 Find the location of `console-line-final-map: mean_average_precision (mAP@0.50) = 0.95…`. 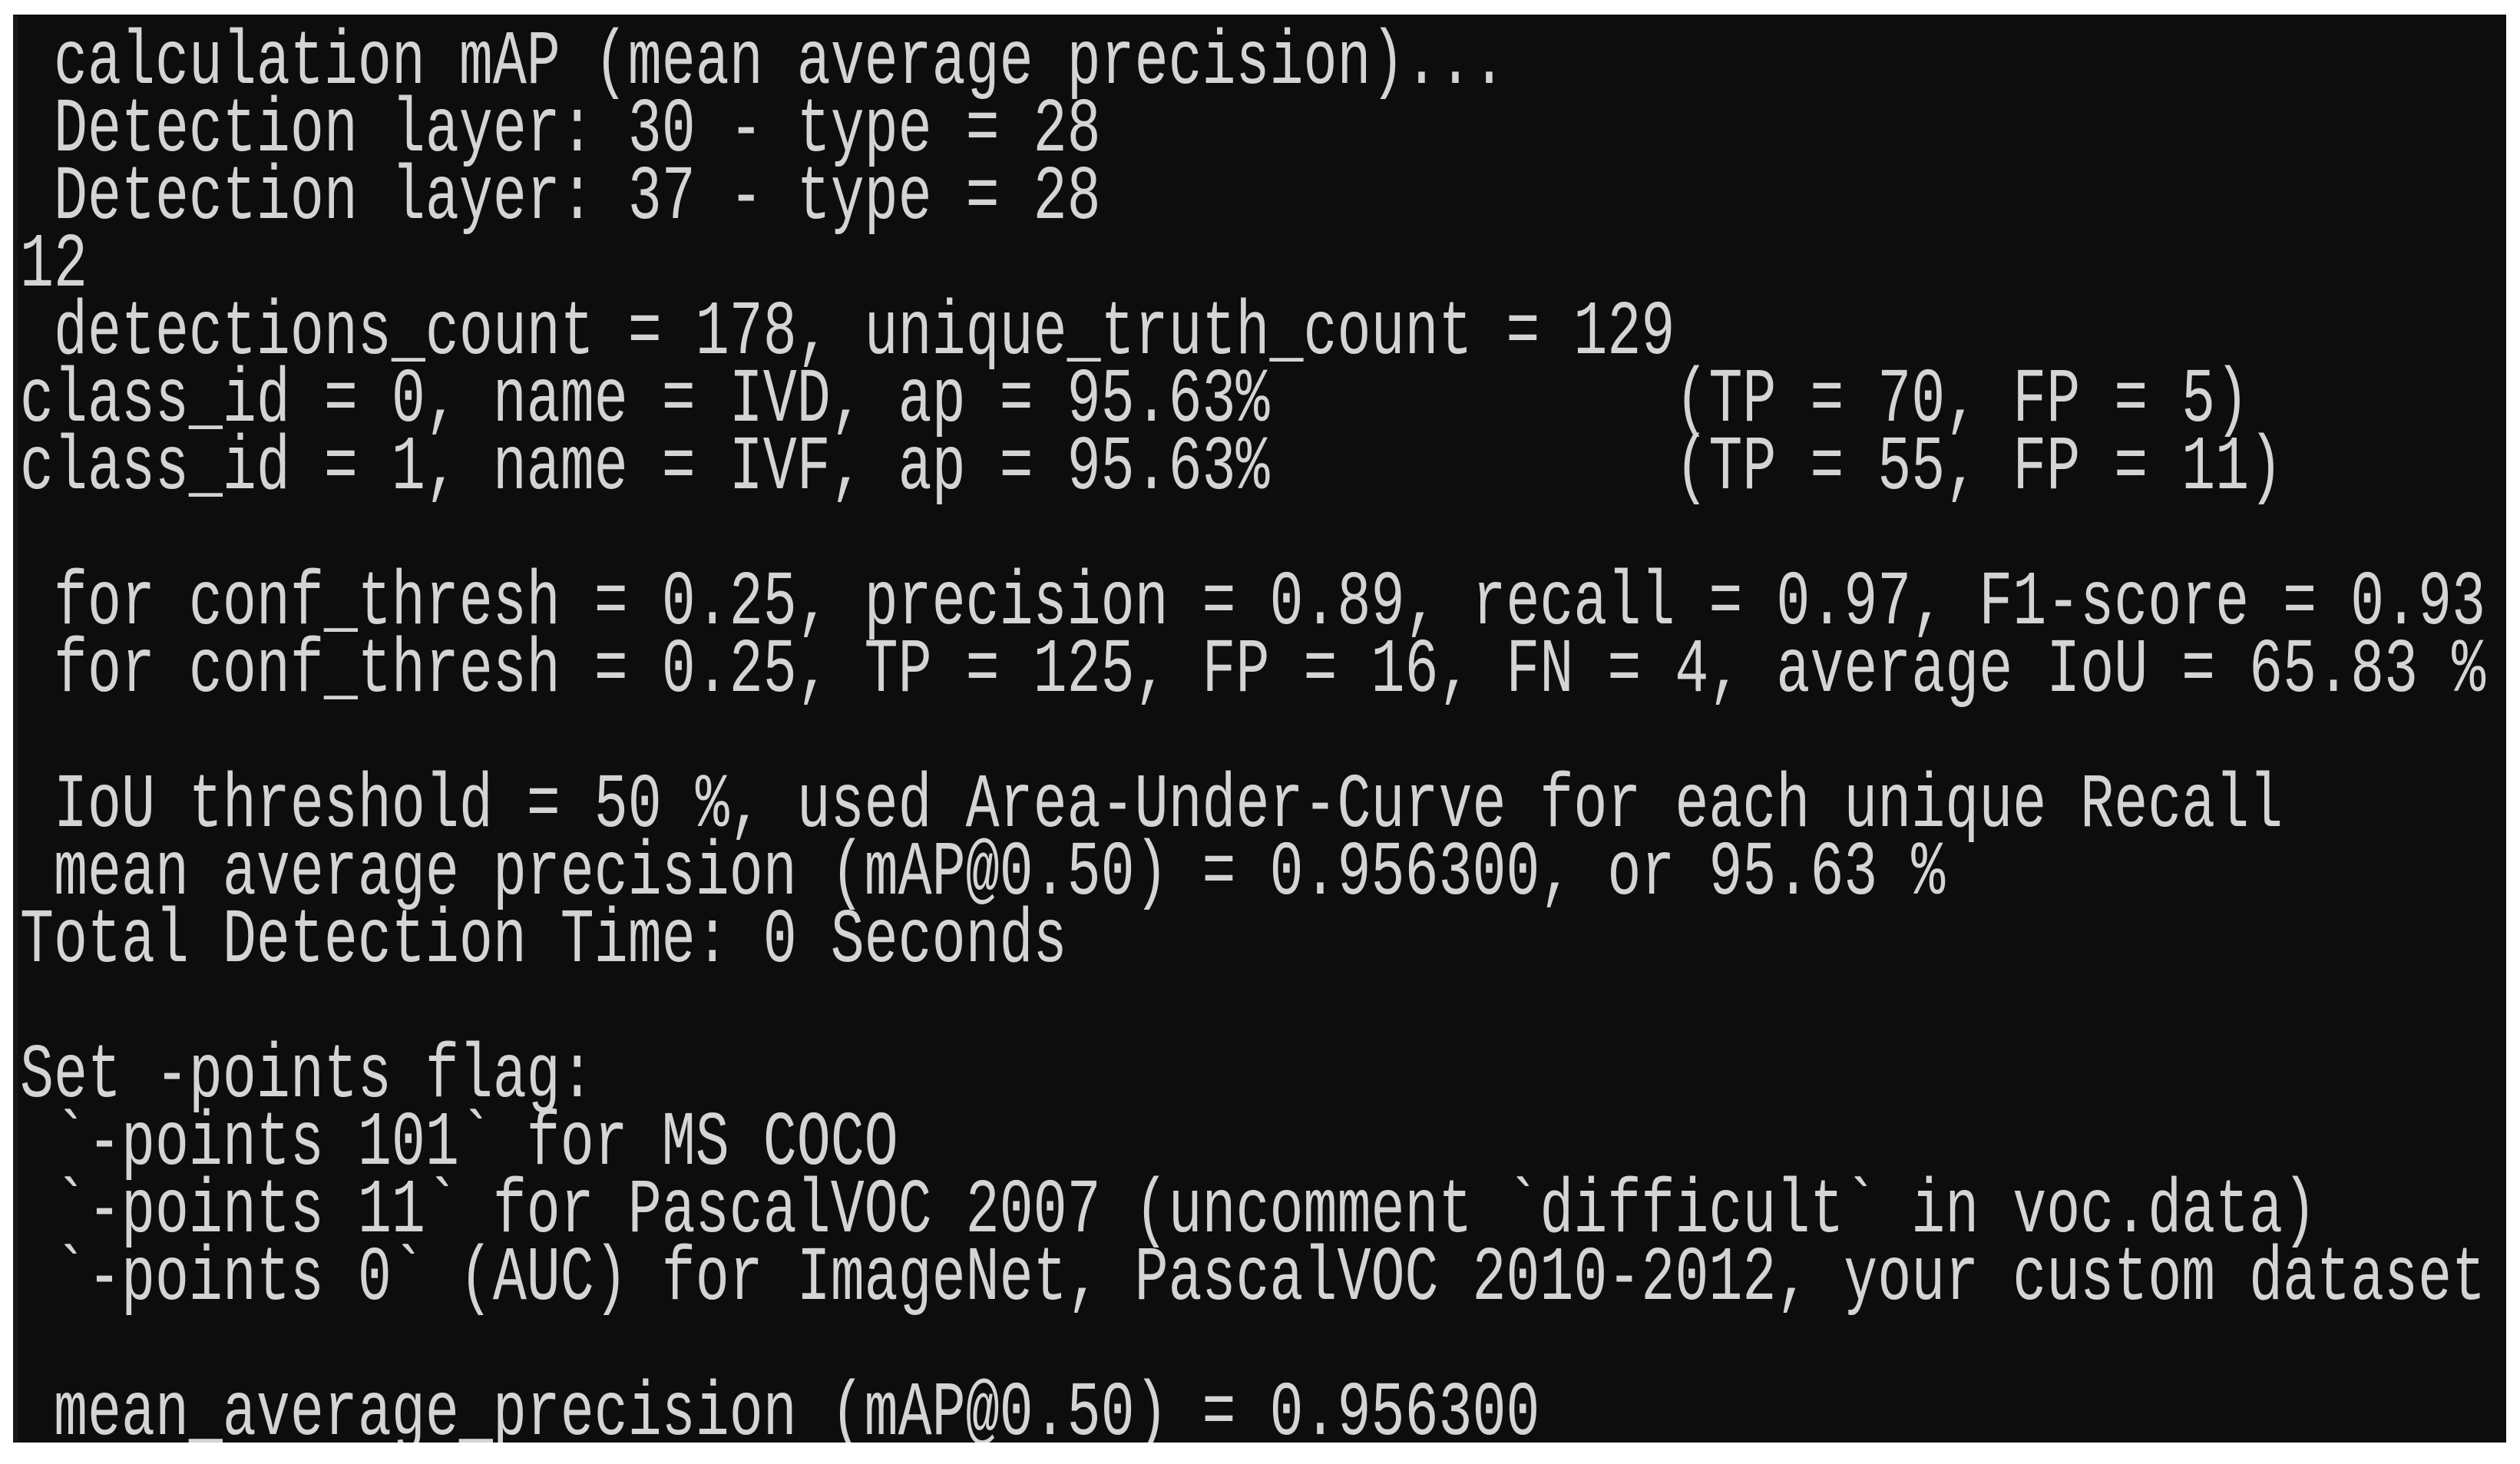

console-line-final-map: mean_average_precision (mAP@0.50) = 0.95… is located at coordinates (780, 1407).